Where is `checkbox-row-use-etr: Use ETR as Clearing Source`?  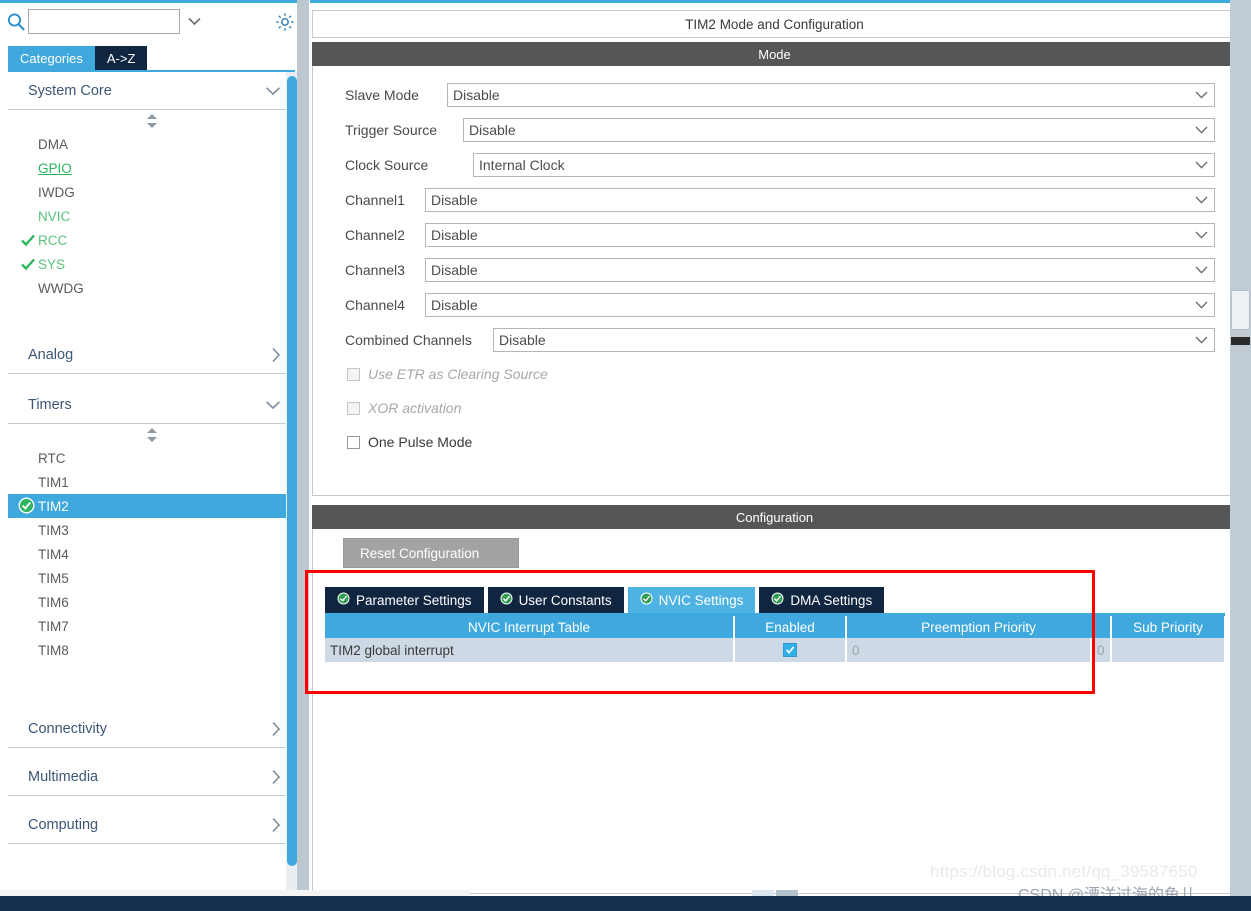
checkbox-row-use-etr: Use ETR as Clearing Source is located at coordinates (447, 374).